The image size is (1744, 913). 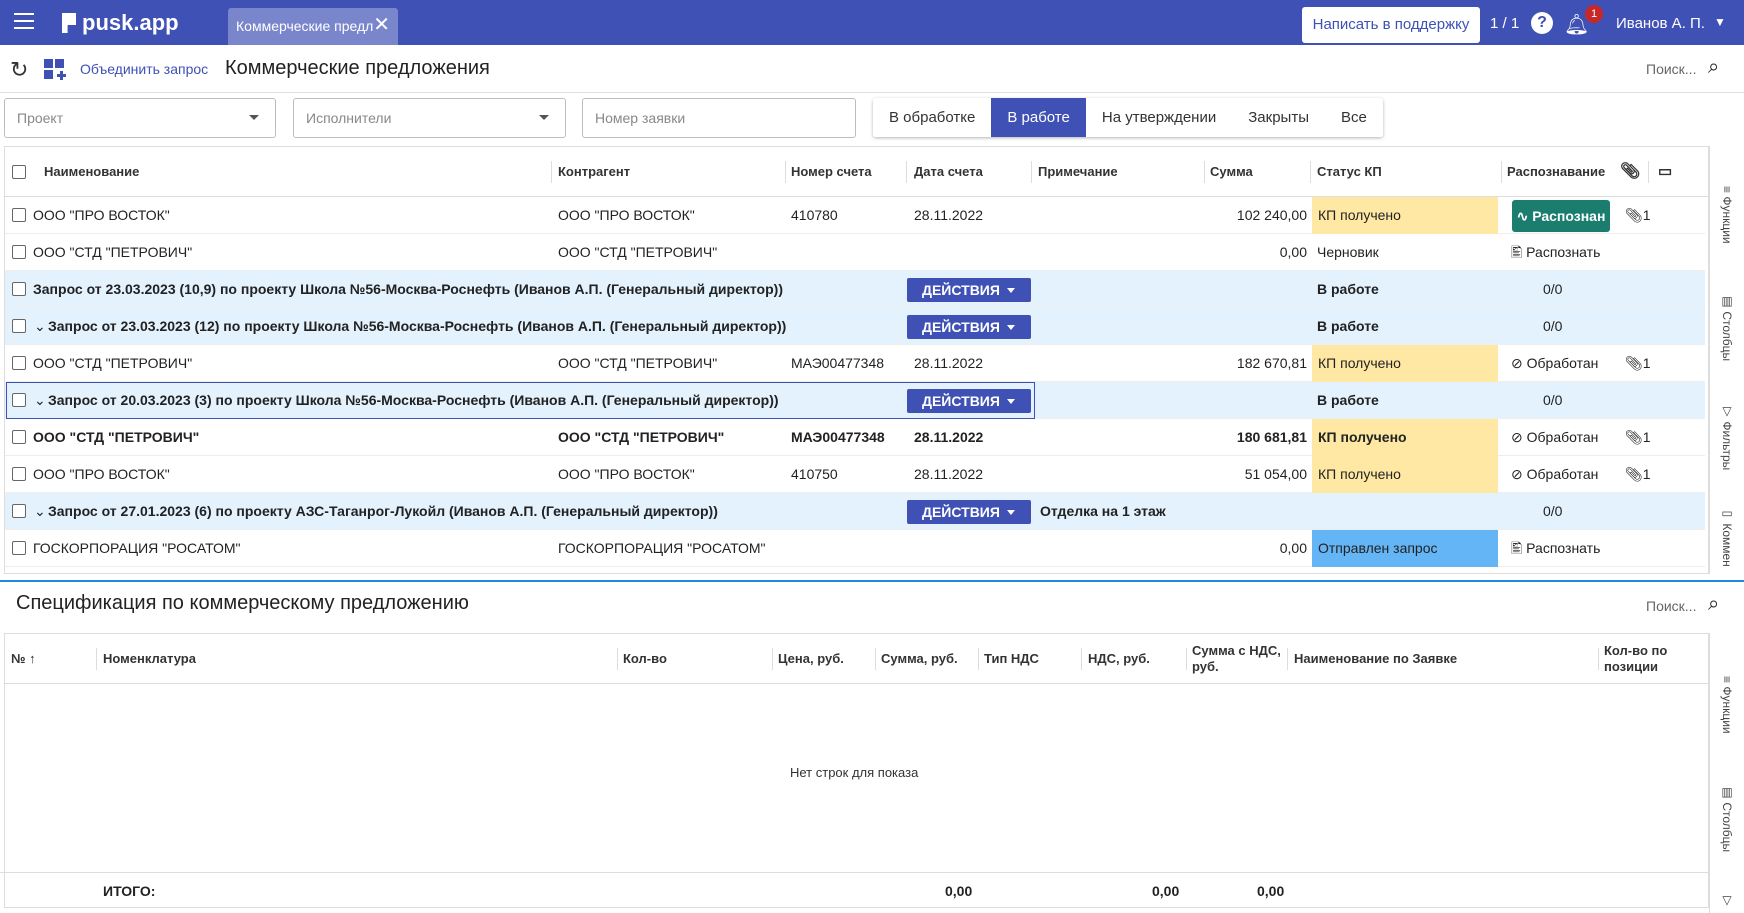 I want to click on cell-contractor: ГОСКОРПОРАЦИЯ "РОСАТОМ", so click(x=662, y=548).